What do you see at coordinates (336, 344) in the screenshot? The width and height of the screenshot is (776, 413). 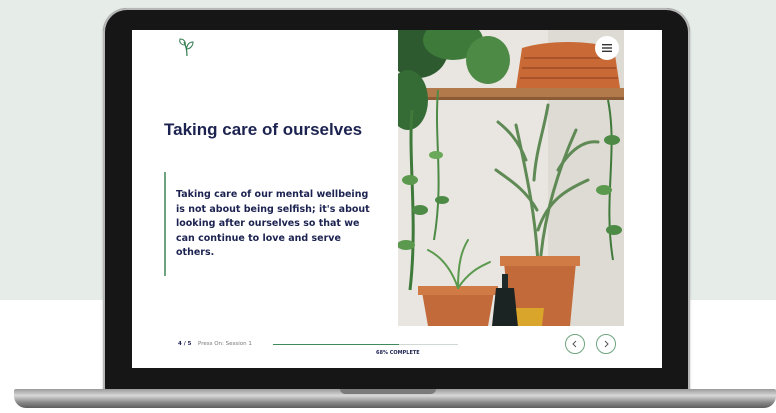 I see `progress-bar-fill` at bounding box center [336, 344].